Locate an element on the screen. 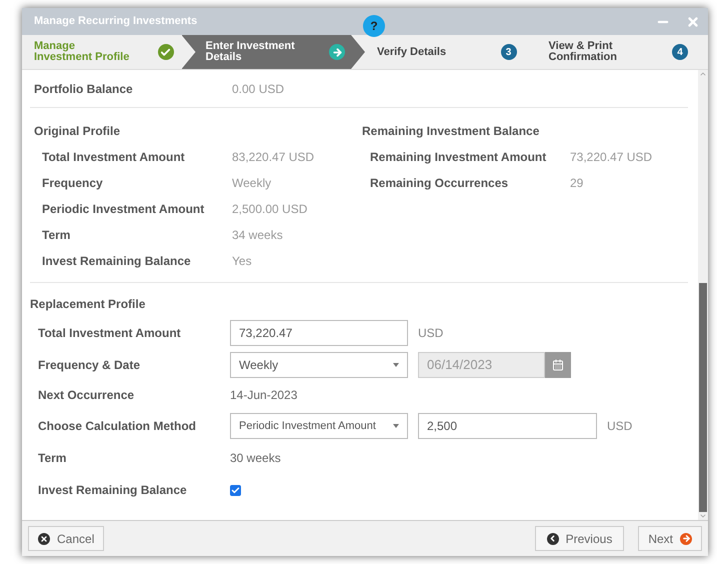  date-field: 06/14/2023 is located at coordinates (481, 365).